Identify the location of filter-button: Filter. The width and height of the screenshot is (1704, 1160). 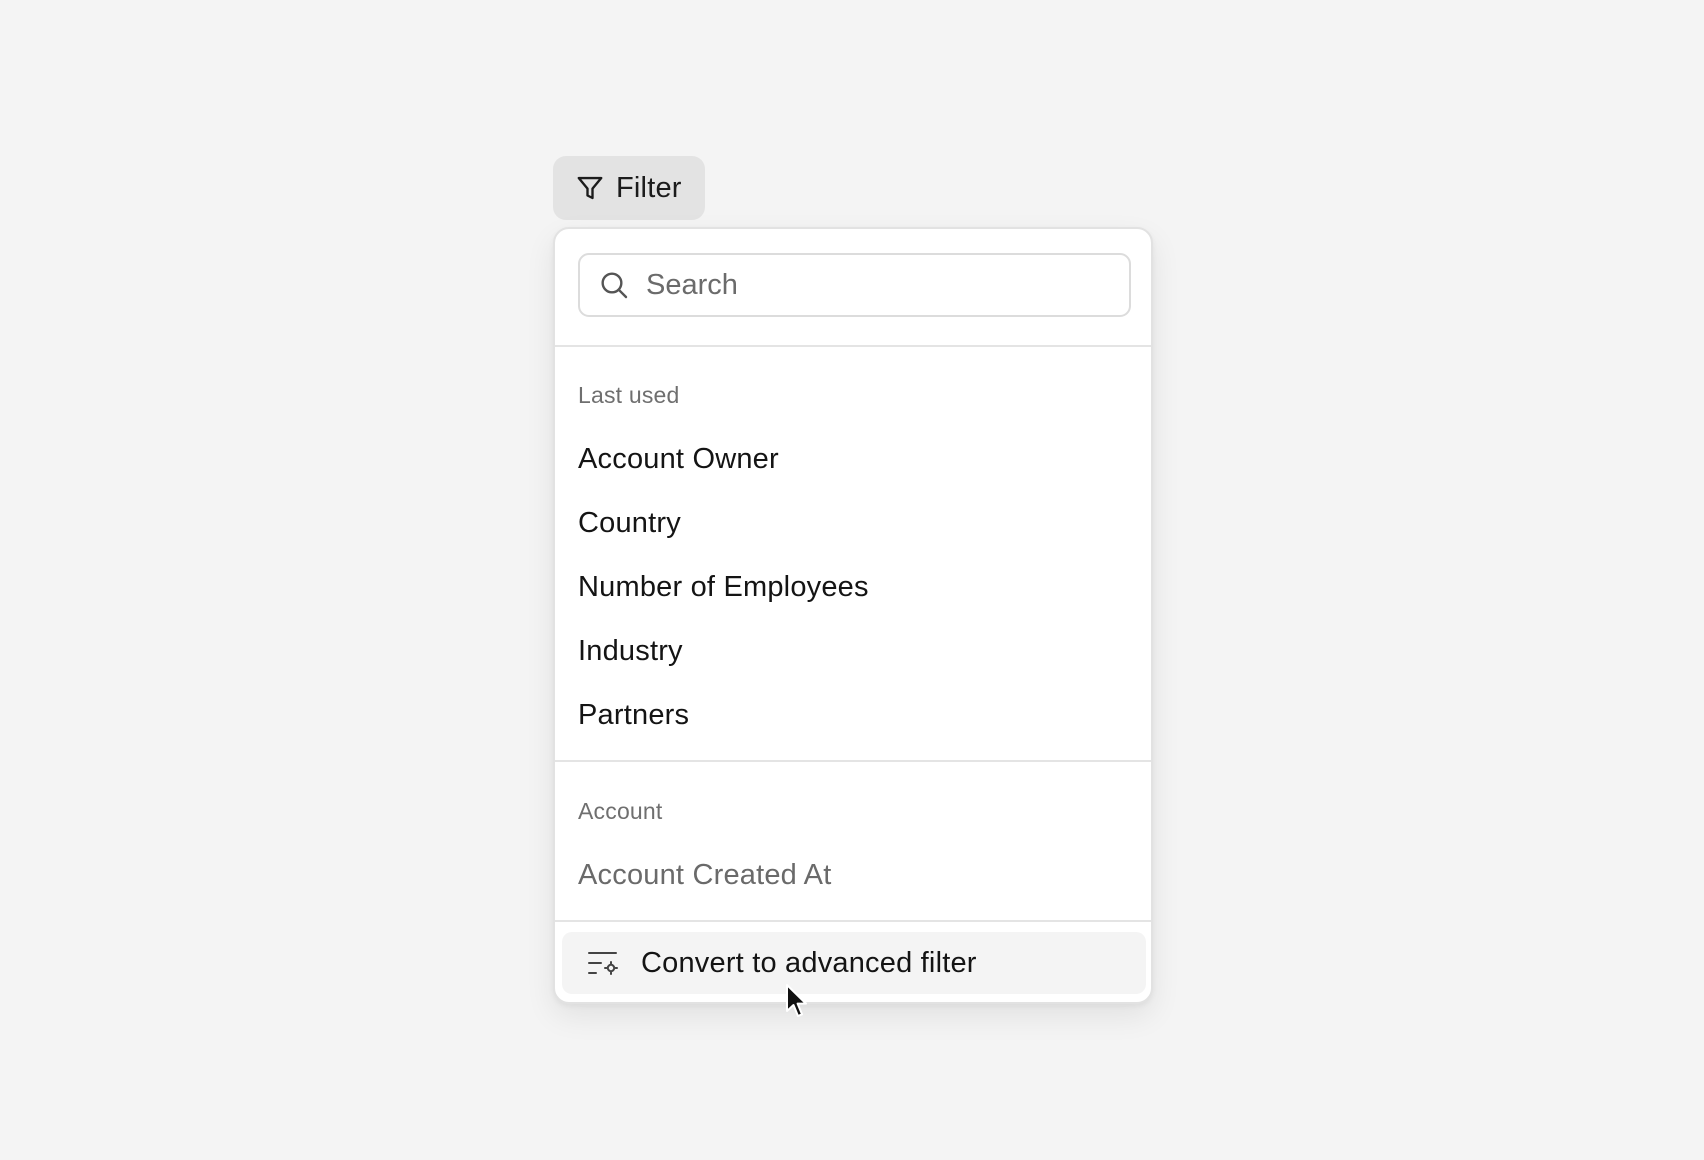
(629, 188).